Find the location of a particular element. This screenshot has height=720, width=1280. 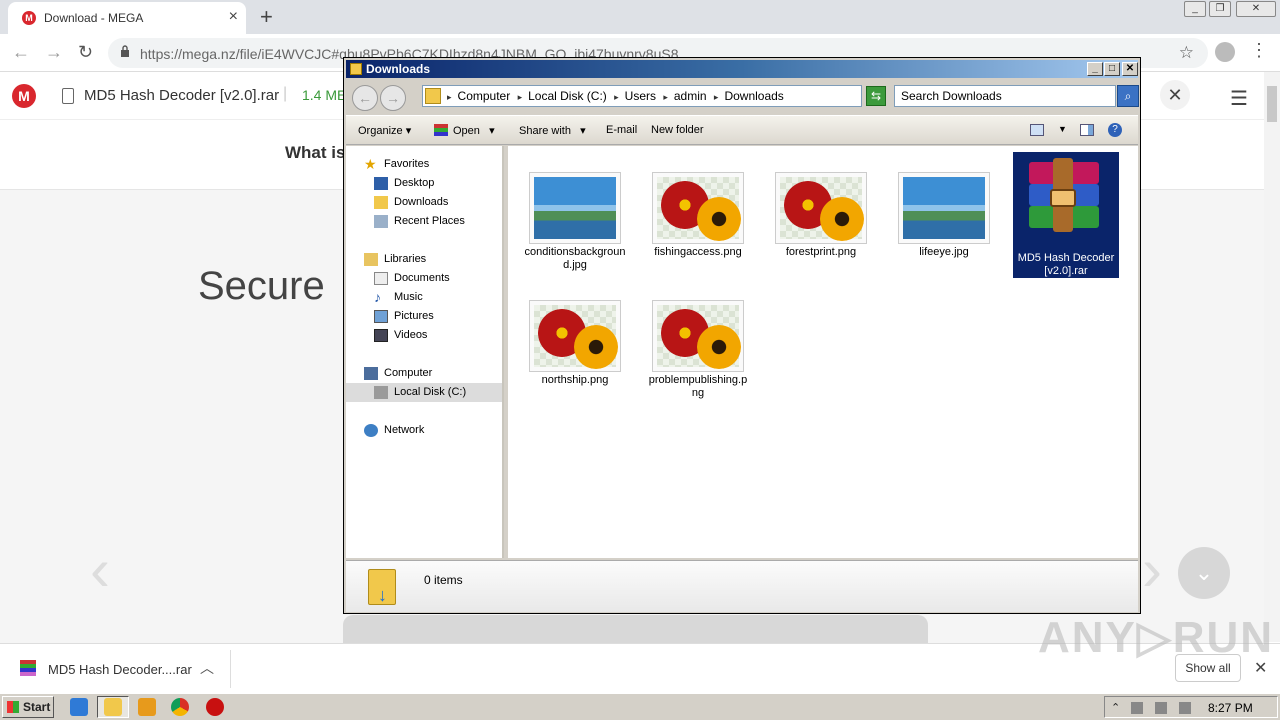

nav-network: Network is located at coordinates (424, 430).